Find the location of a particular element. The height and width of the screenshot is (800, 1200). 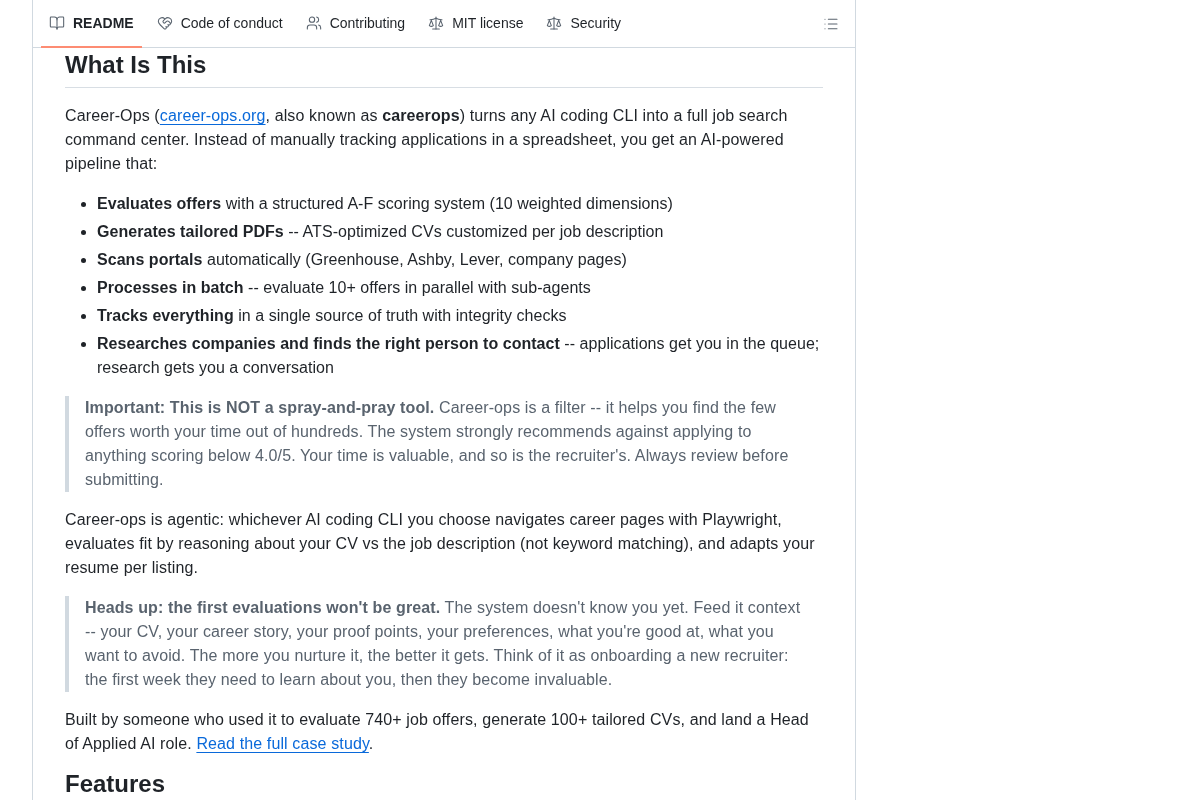

section-heading: What Is This is located at coordinates (444, 69).